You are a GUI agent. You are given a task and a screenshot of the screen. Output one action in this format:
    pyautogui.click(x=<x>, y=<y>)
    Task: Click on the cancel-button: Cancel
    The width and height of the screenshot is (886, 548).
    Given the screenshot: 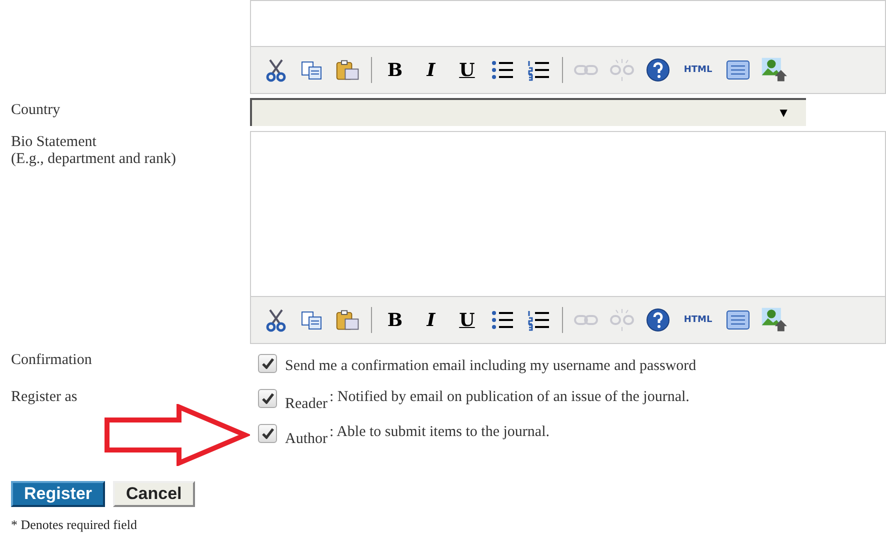 What is the action you would take?
    pyautogui.click(x=154, y=494)
    